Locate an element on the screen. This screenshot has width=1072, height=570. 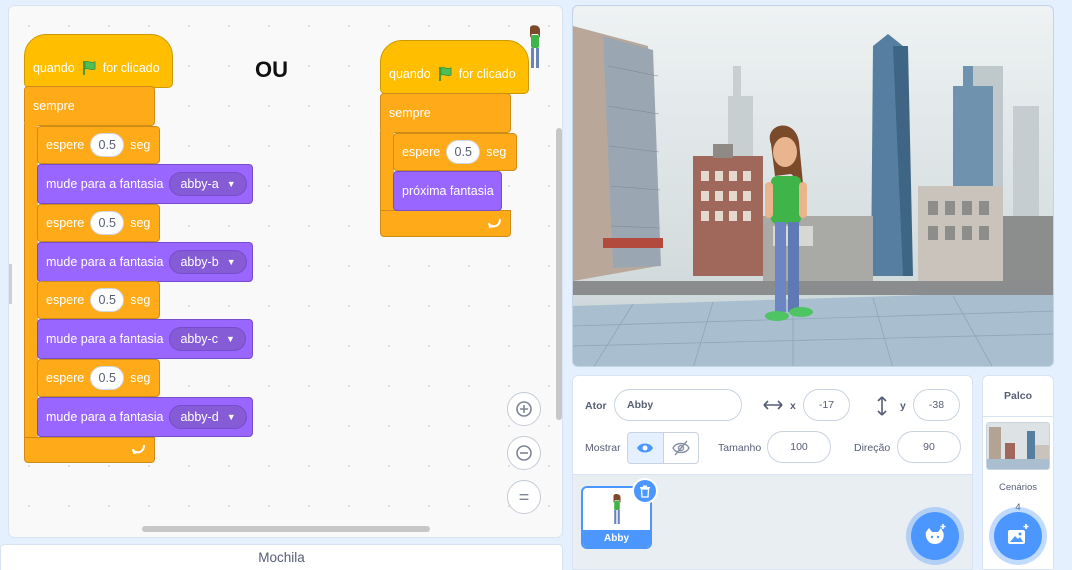
next-costume-block: próxima fantasia is located at coordinates (447, 191).